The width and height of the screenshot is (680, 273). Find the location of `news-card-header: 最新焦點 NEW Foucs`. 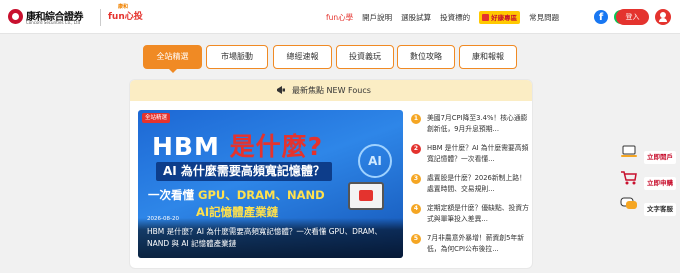

news-card-header: 最新焦點 NEW Foucs is located at coordinates (331, 90).